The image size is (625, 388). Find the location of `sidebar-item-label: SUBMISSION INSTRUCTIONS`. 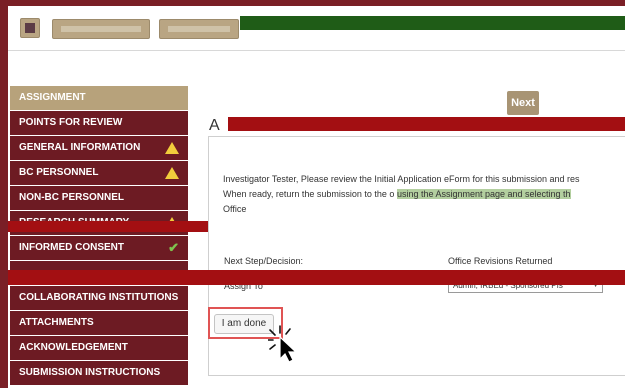

sidebar-item-label: SUBMISSION INSTRUCTIONS is located at coordinates (90, 372).